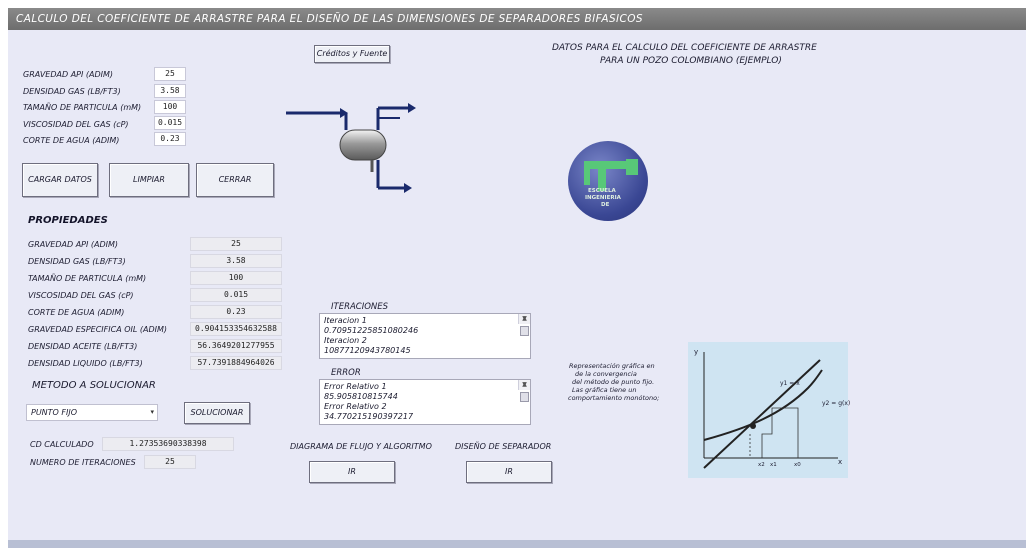 The height and width of the screenshot is (548, 1032). What do you see at coordinates (77, 261) in the screenshot?
I see `property-label: DENSIDAD GAS (LB/FT3)` at bounding box center [77, 261].